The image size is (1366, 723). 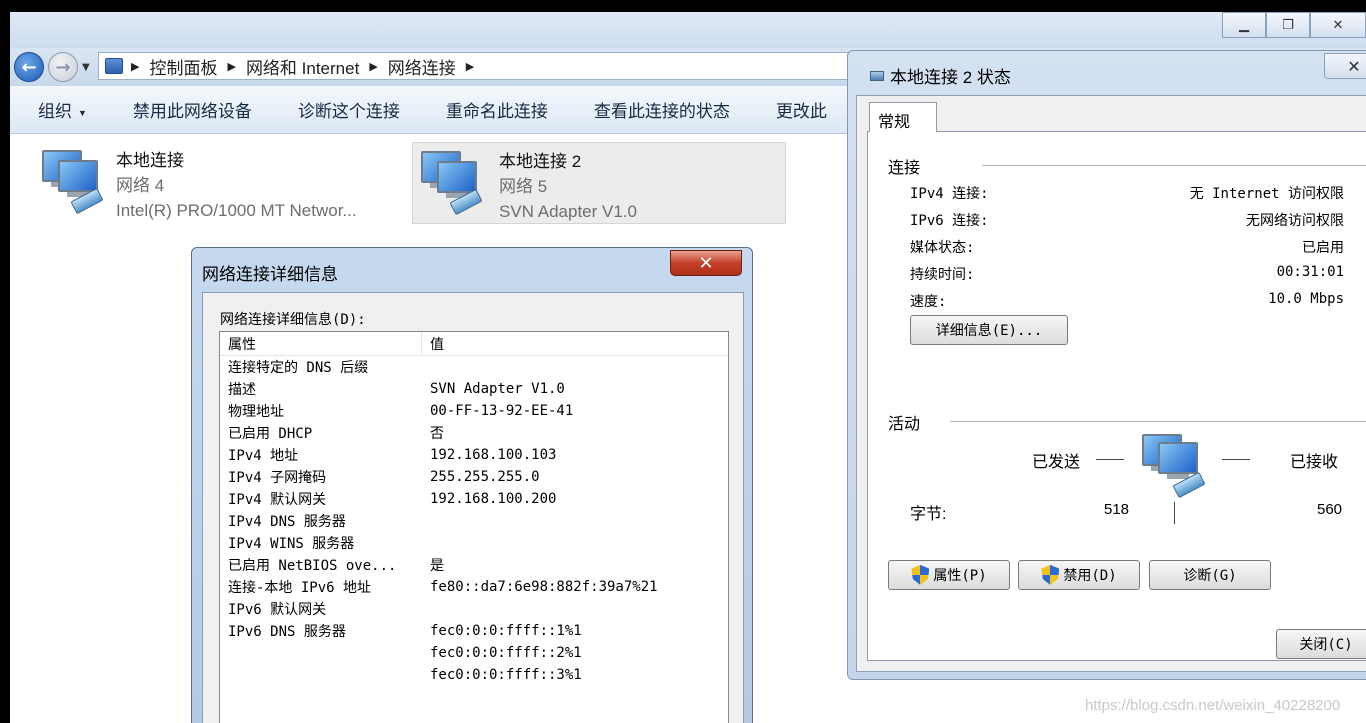 I want to click on properties-button: 属性(P), so click(x=949, y=575).